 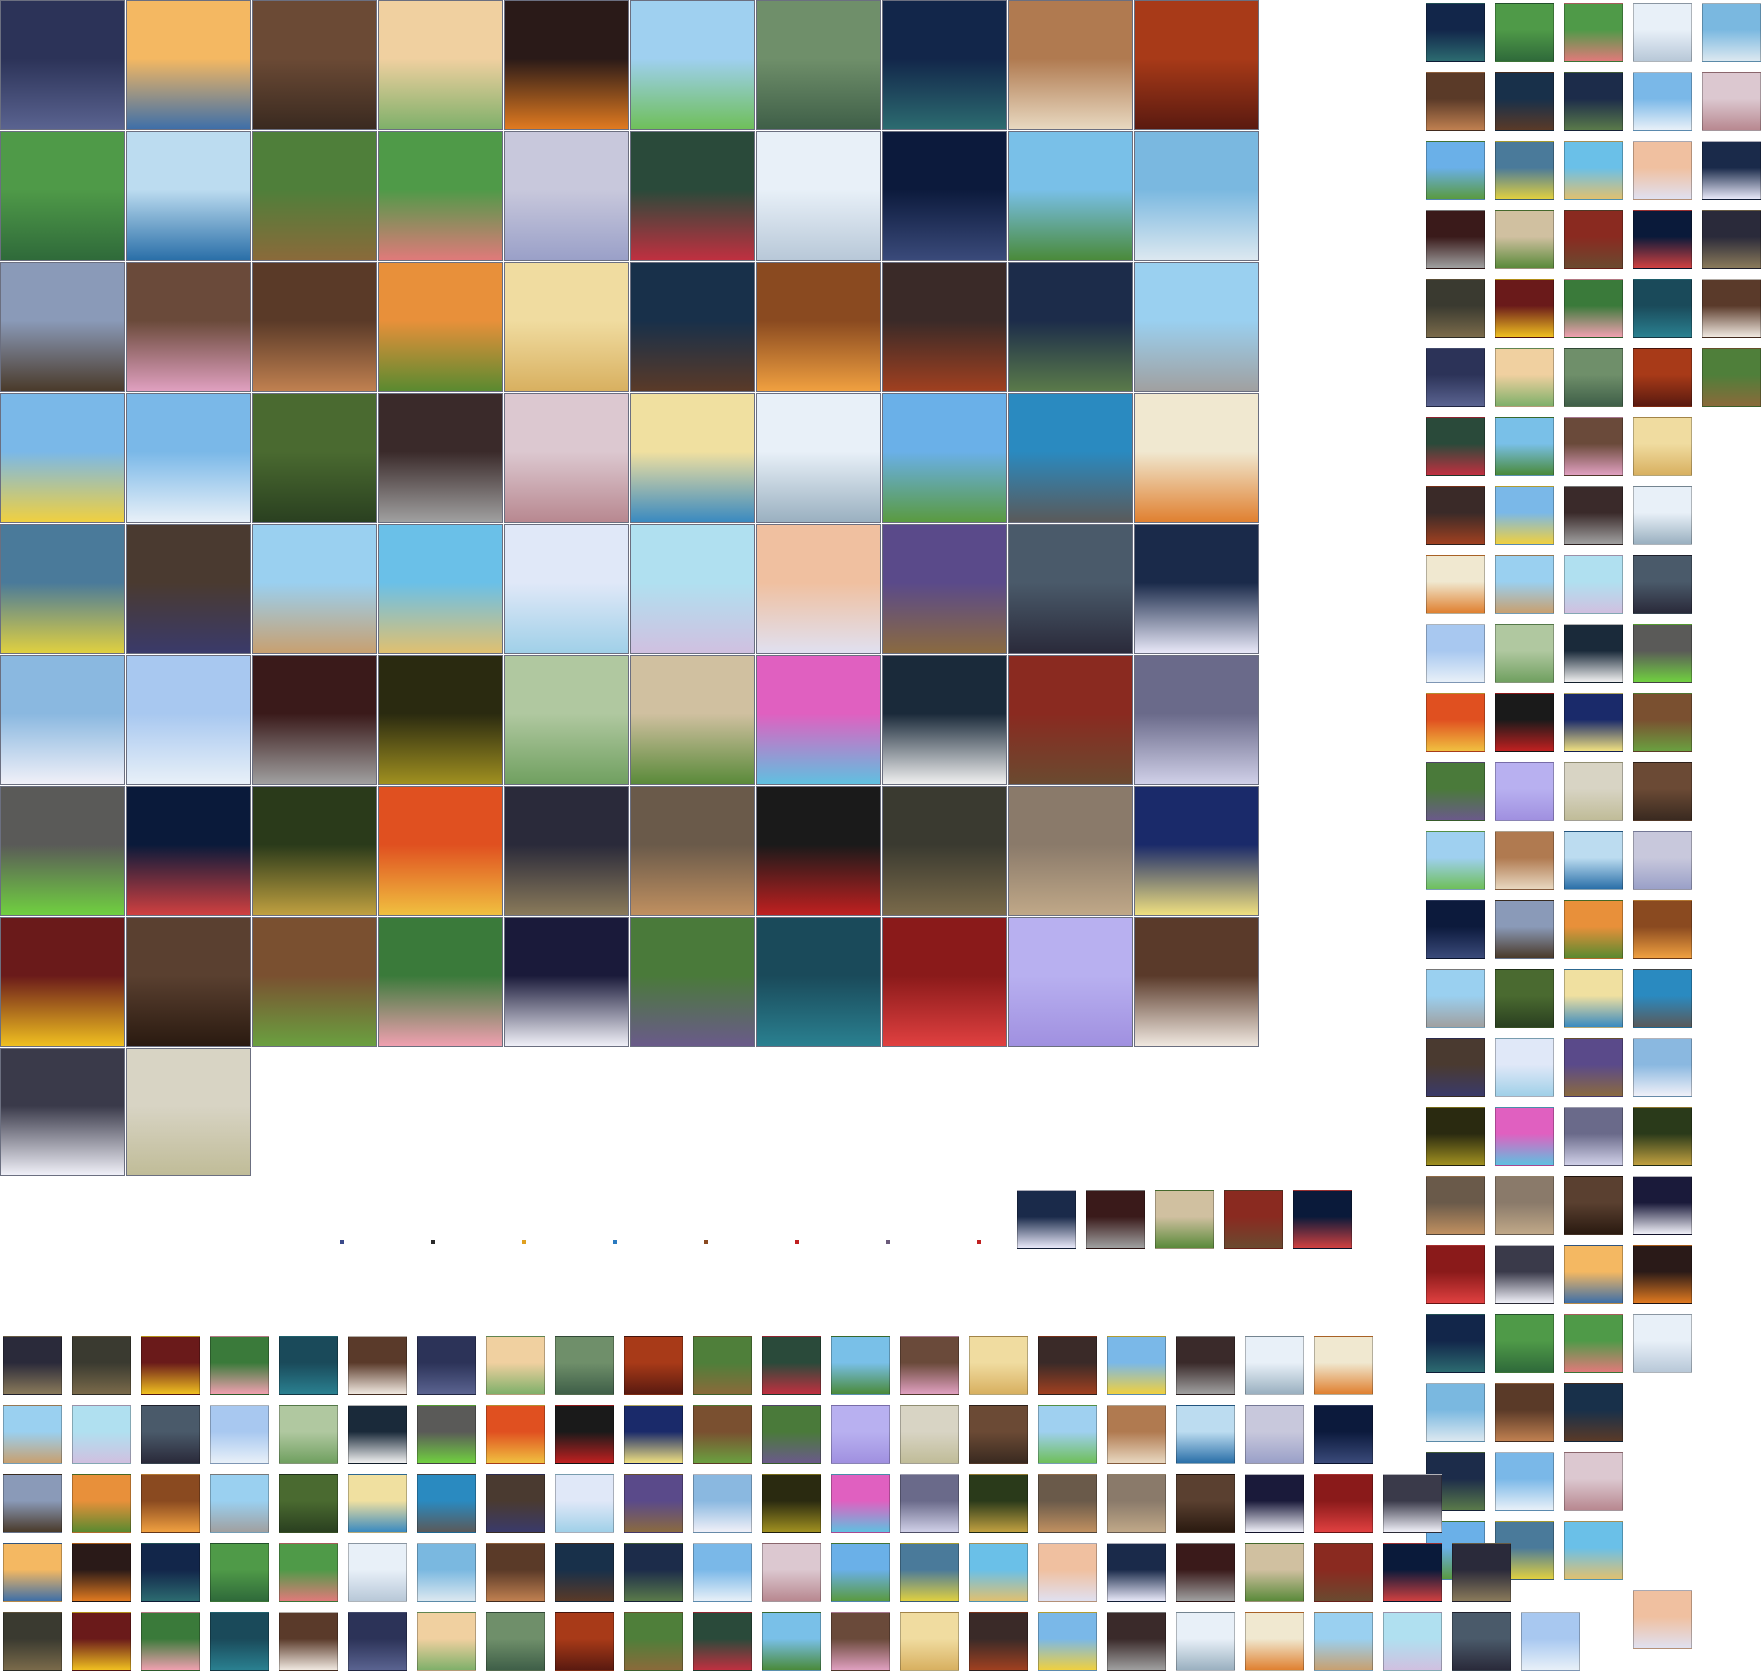 What do you see at coordinates (1070, 327) in the screenshot?
I see `tile-lightning-storm` at bounding box center [1070, 327].